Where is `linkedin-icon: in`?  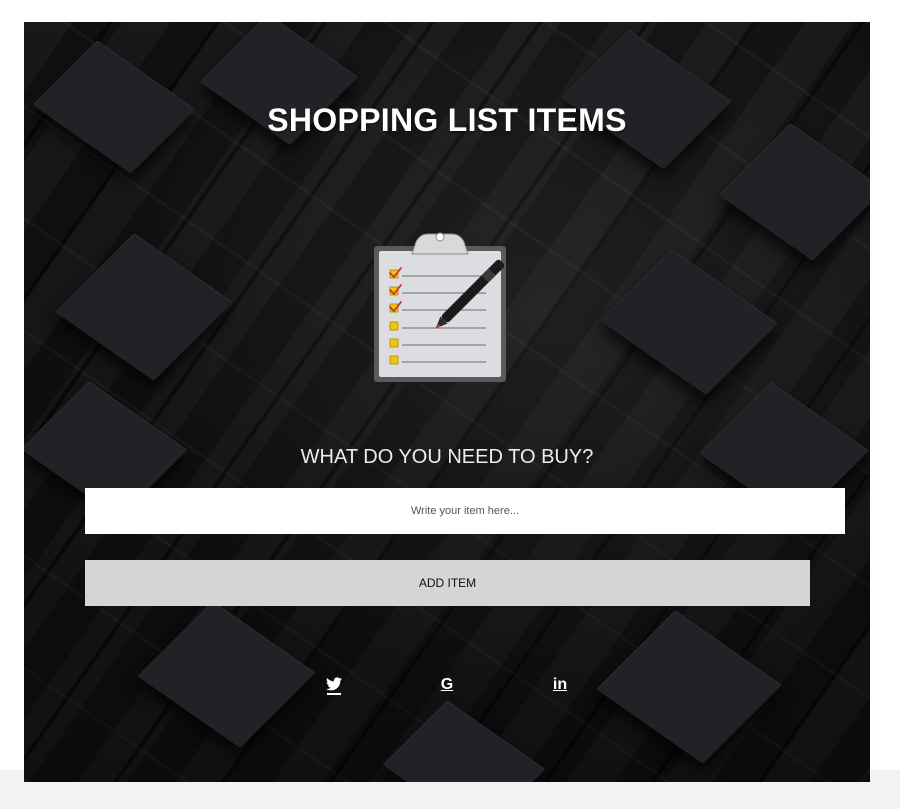 linkedin-icon: in is located at coordinates (560, 684).